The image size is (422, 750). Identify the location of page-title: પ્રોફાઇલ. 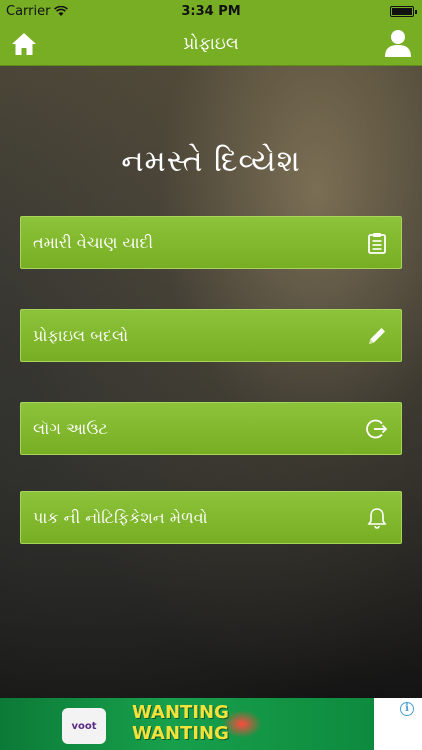
(211, 43).